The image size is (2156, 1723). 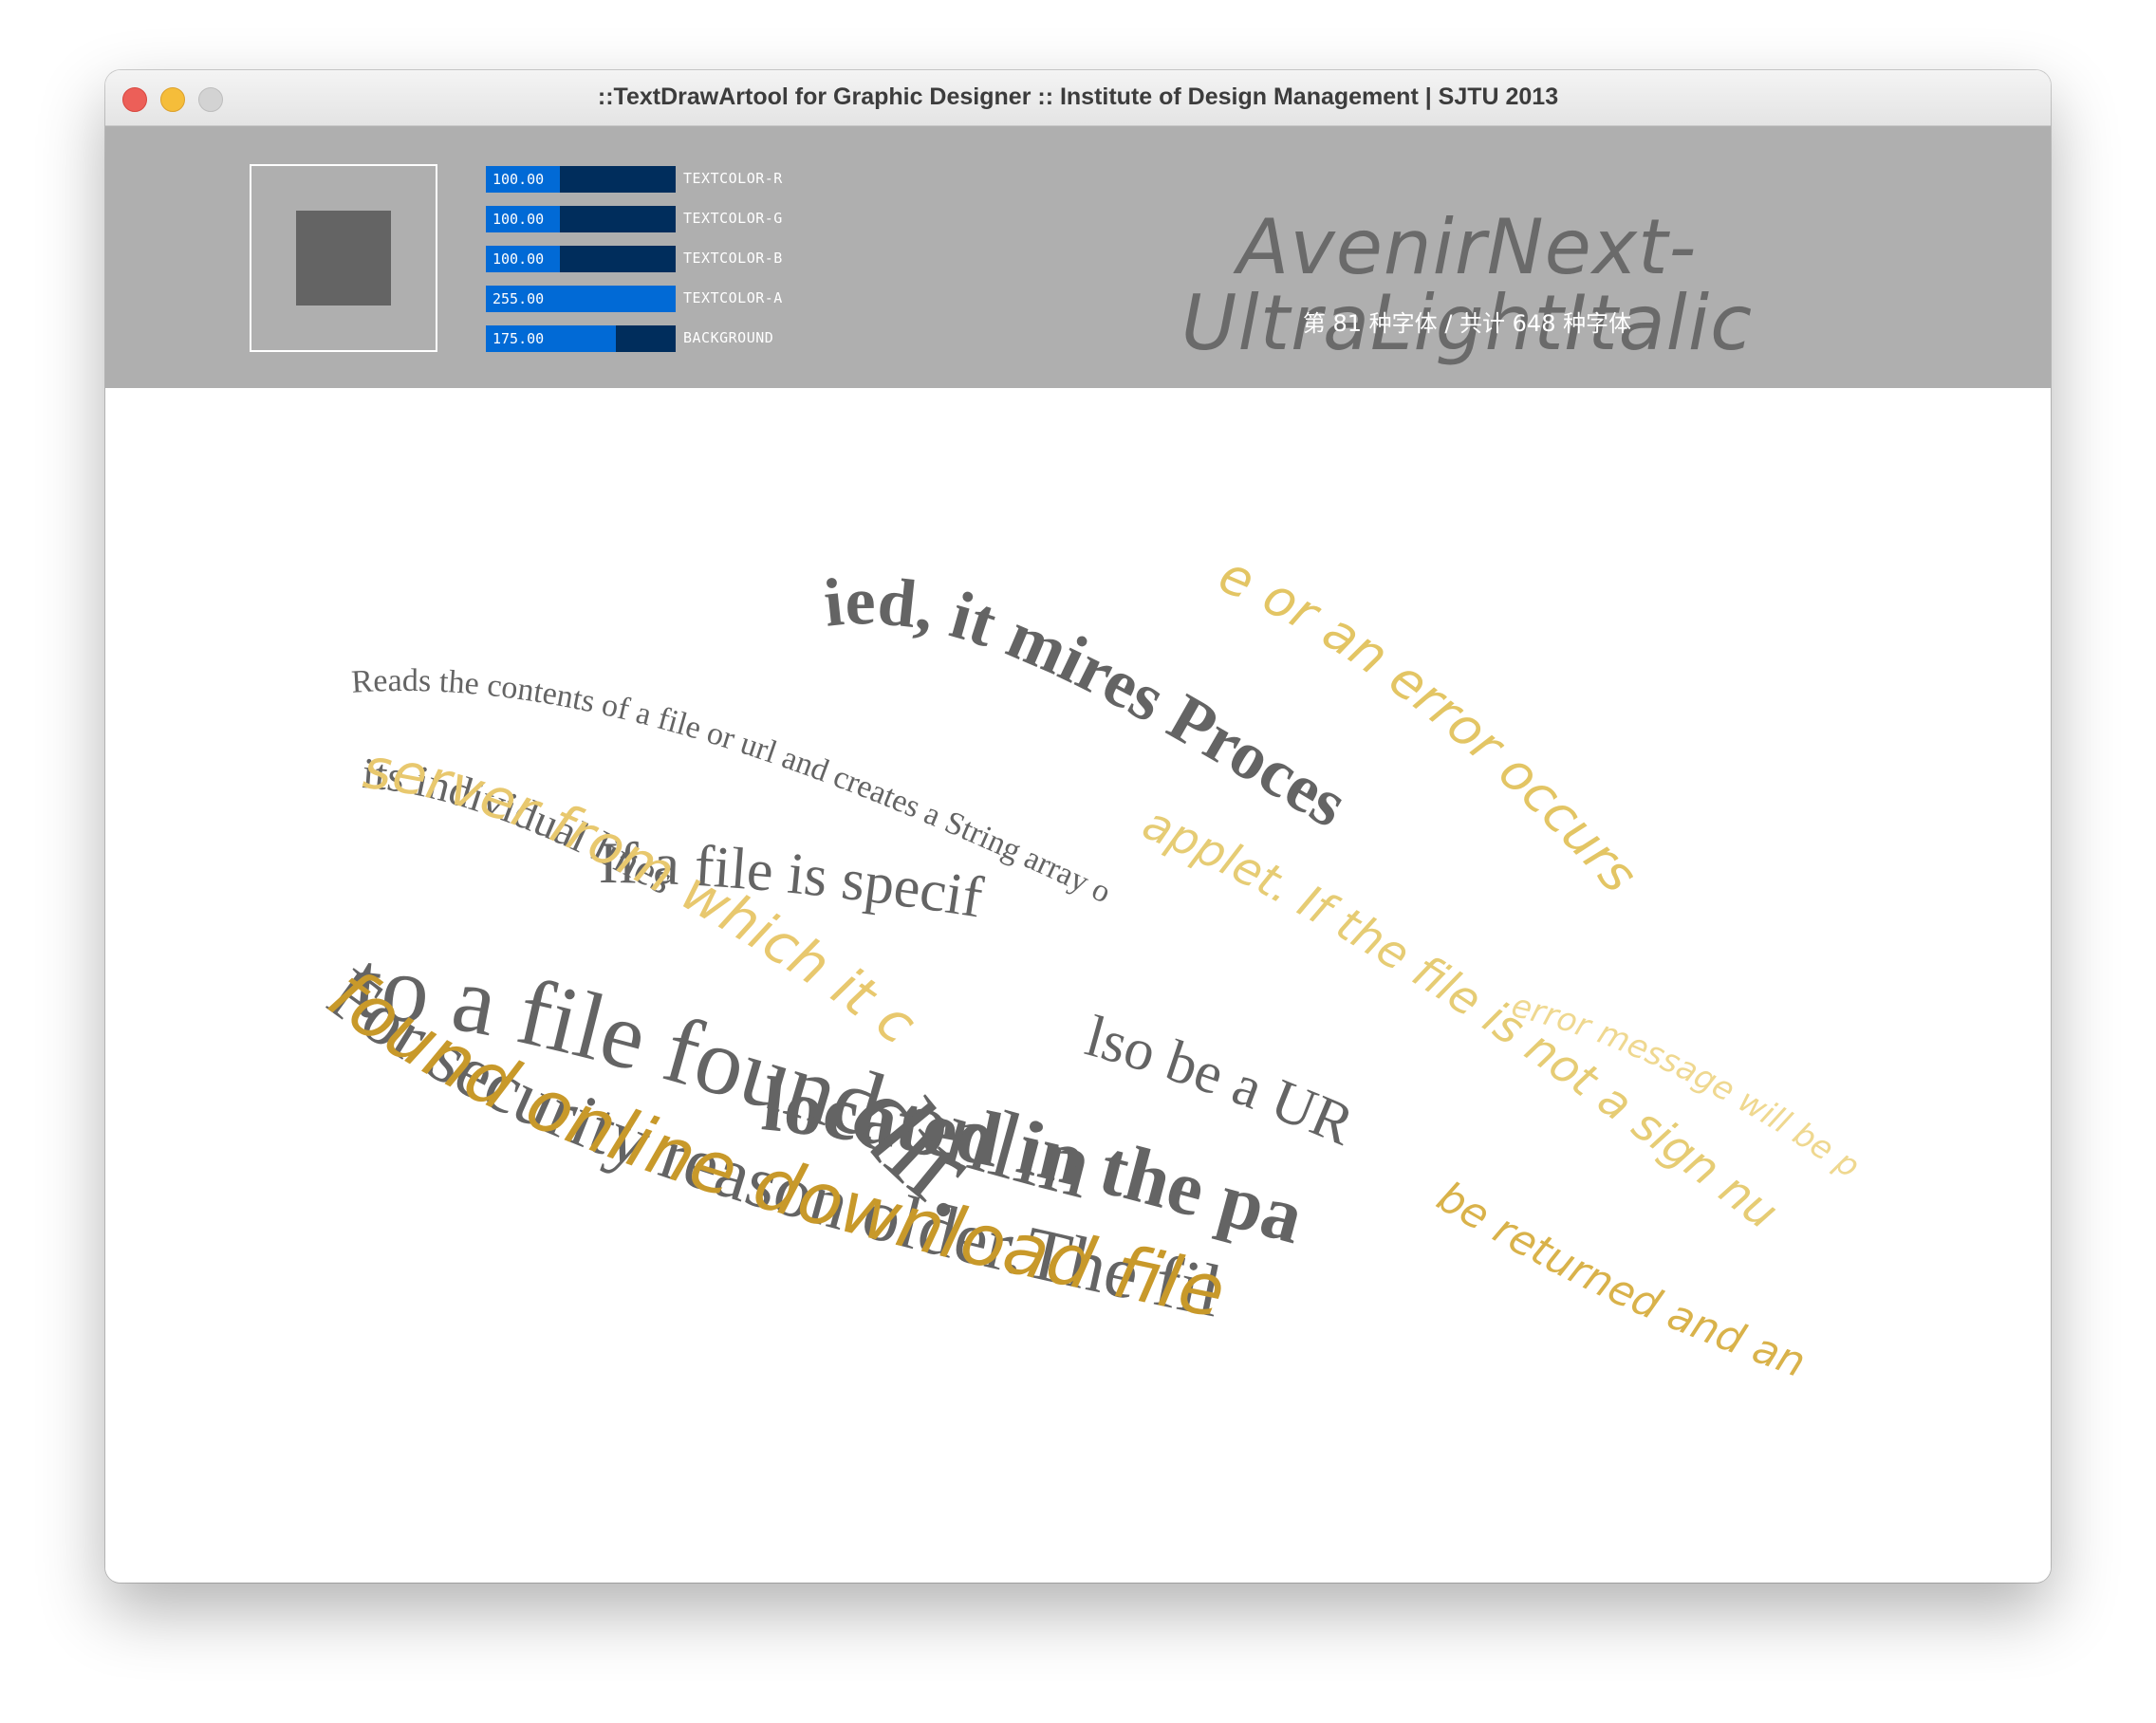 I want to click on color-preview, so click(x=343, y=258).